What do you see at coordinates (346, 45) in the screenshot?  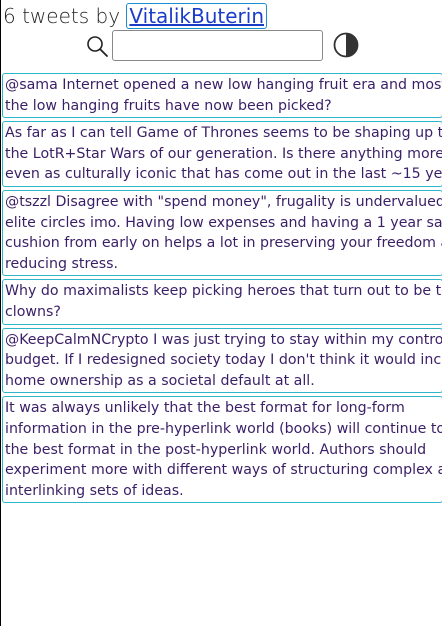 I see `contrast-toggle-icon` at bounding box center [346, 45].